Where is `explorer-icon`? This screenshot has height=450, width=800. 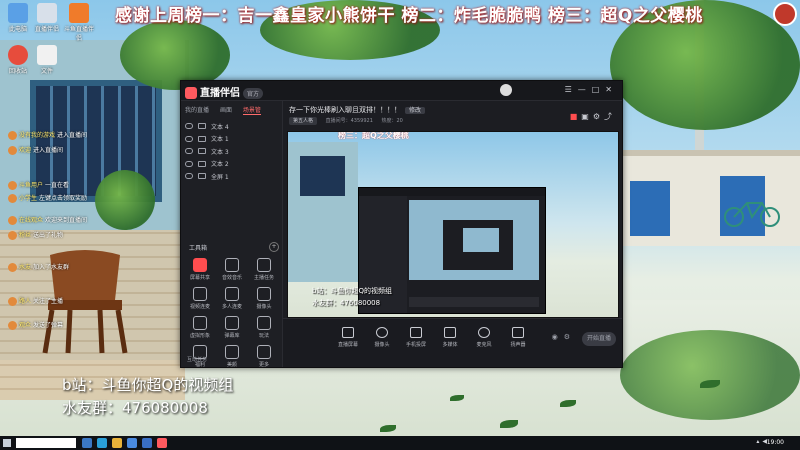 explorer-icon is located at coordinates (117, 443).